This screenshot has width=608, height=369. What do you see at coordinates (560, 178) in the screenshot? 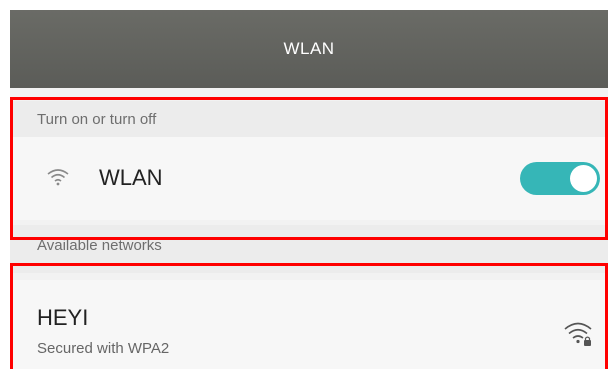
I see `wlan-toggle-switch` at bounding box center [560, 178].